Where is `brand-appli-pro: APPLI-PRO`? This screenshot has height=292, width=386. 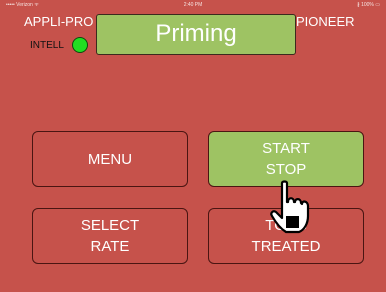 brand-appli-pro: APPLI-PRO is located at coordinates (59, 21).